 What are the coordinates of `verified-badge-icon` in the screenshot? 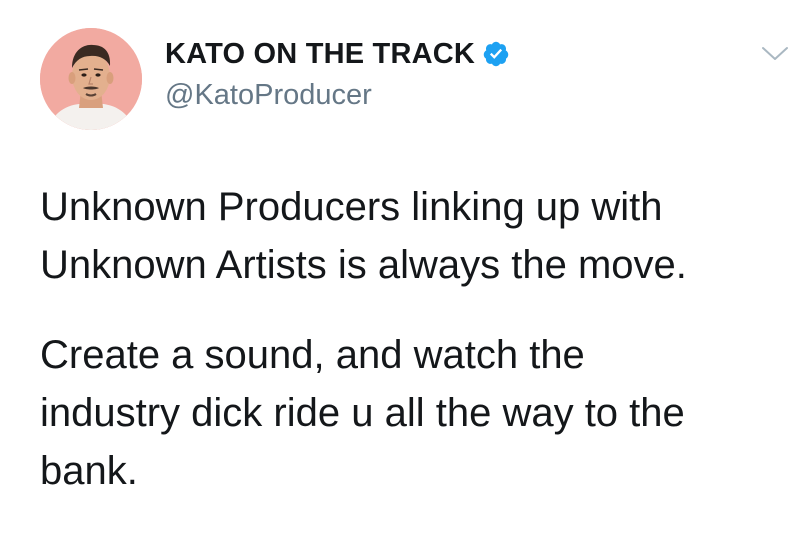 It's located at (496, 54).